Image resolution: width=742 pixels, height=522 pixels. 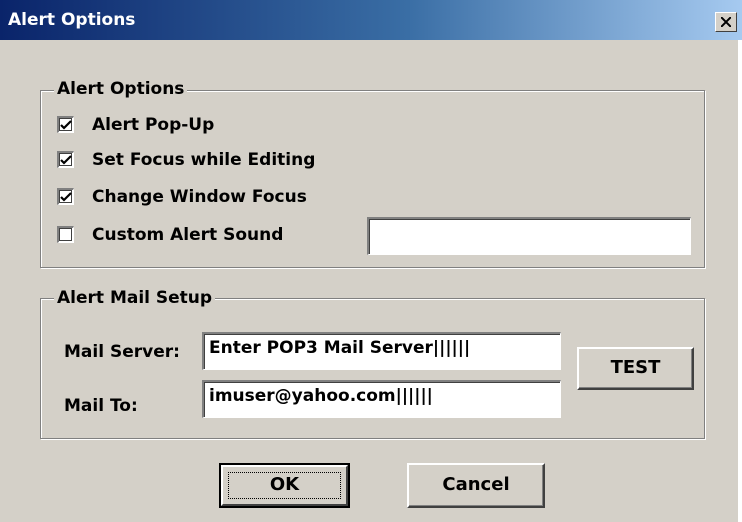 What do you see at coordinates (65, 234) in the screenshot?
I see `checkbox-custom-sound` at bounding box center [65, 234].